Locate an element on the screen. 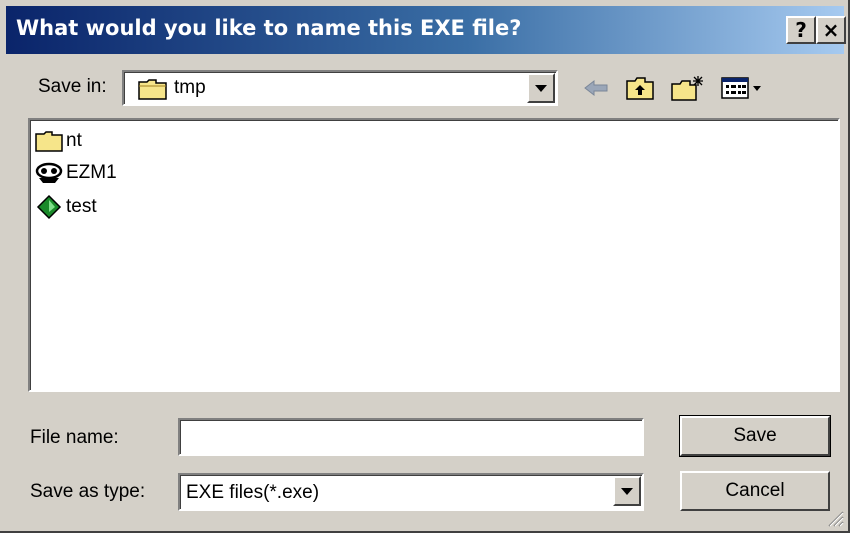 This screenshot has height=533, width=850. file-name-label: File name: is located at coordinates (74, 437).